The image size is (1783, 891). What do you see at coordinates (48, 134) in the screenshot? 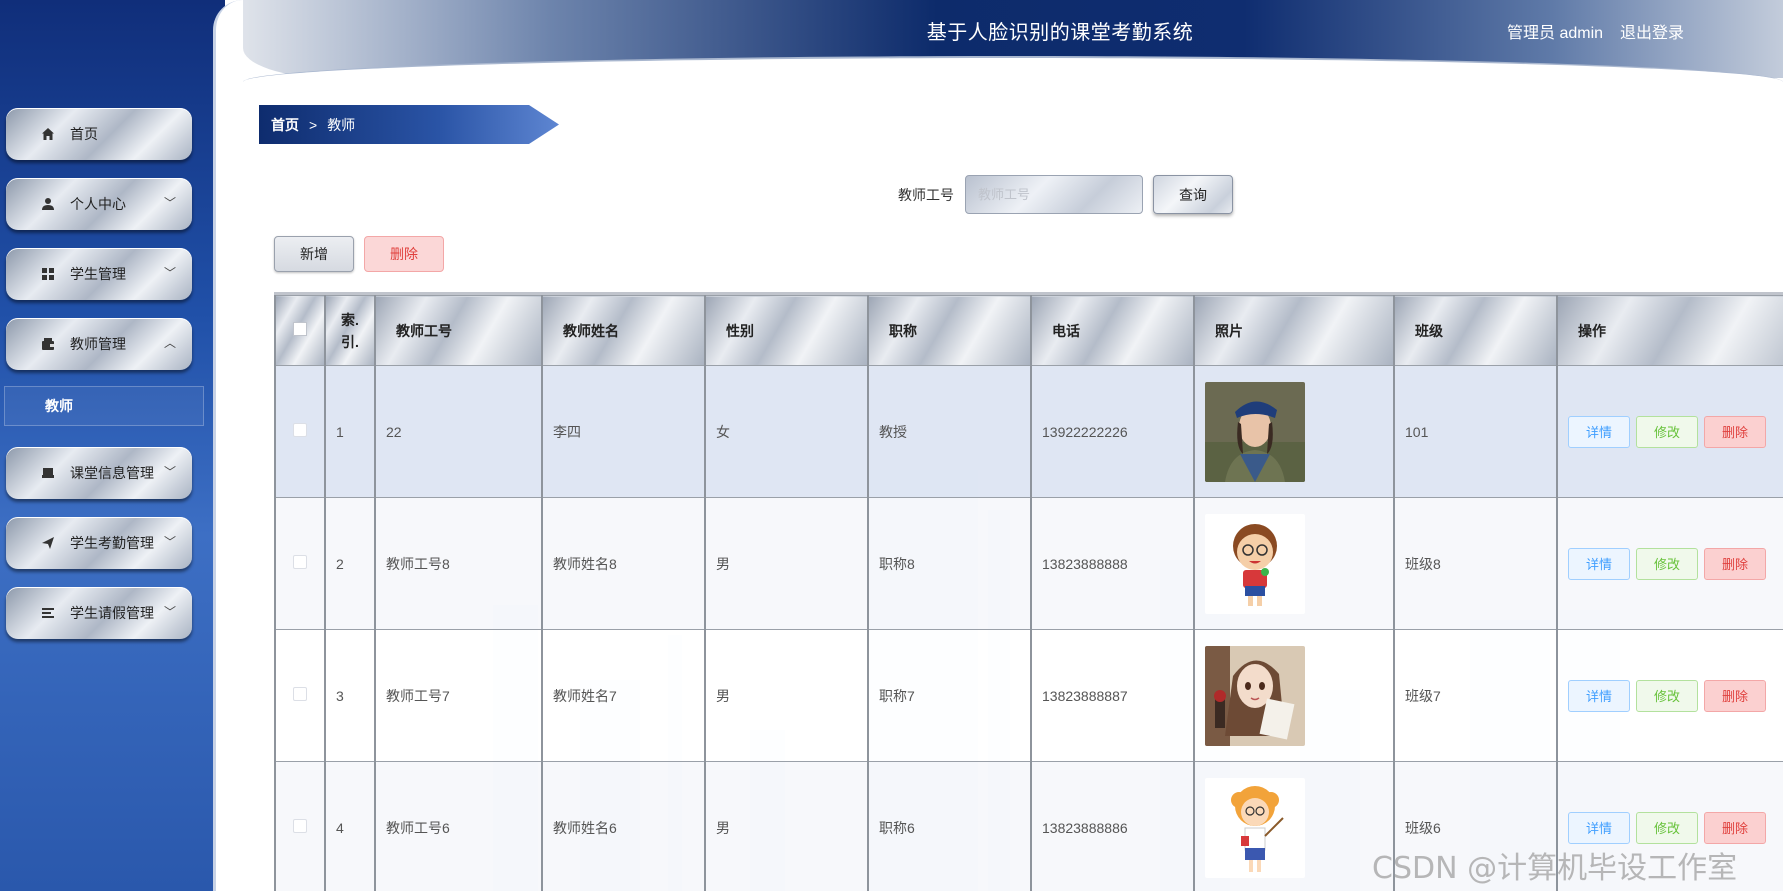
I see `home-icon` at bounding box center [48, 134].